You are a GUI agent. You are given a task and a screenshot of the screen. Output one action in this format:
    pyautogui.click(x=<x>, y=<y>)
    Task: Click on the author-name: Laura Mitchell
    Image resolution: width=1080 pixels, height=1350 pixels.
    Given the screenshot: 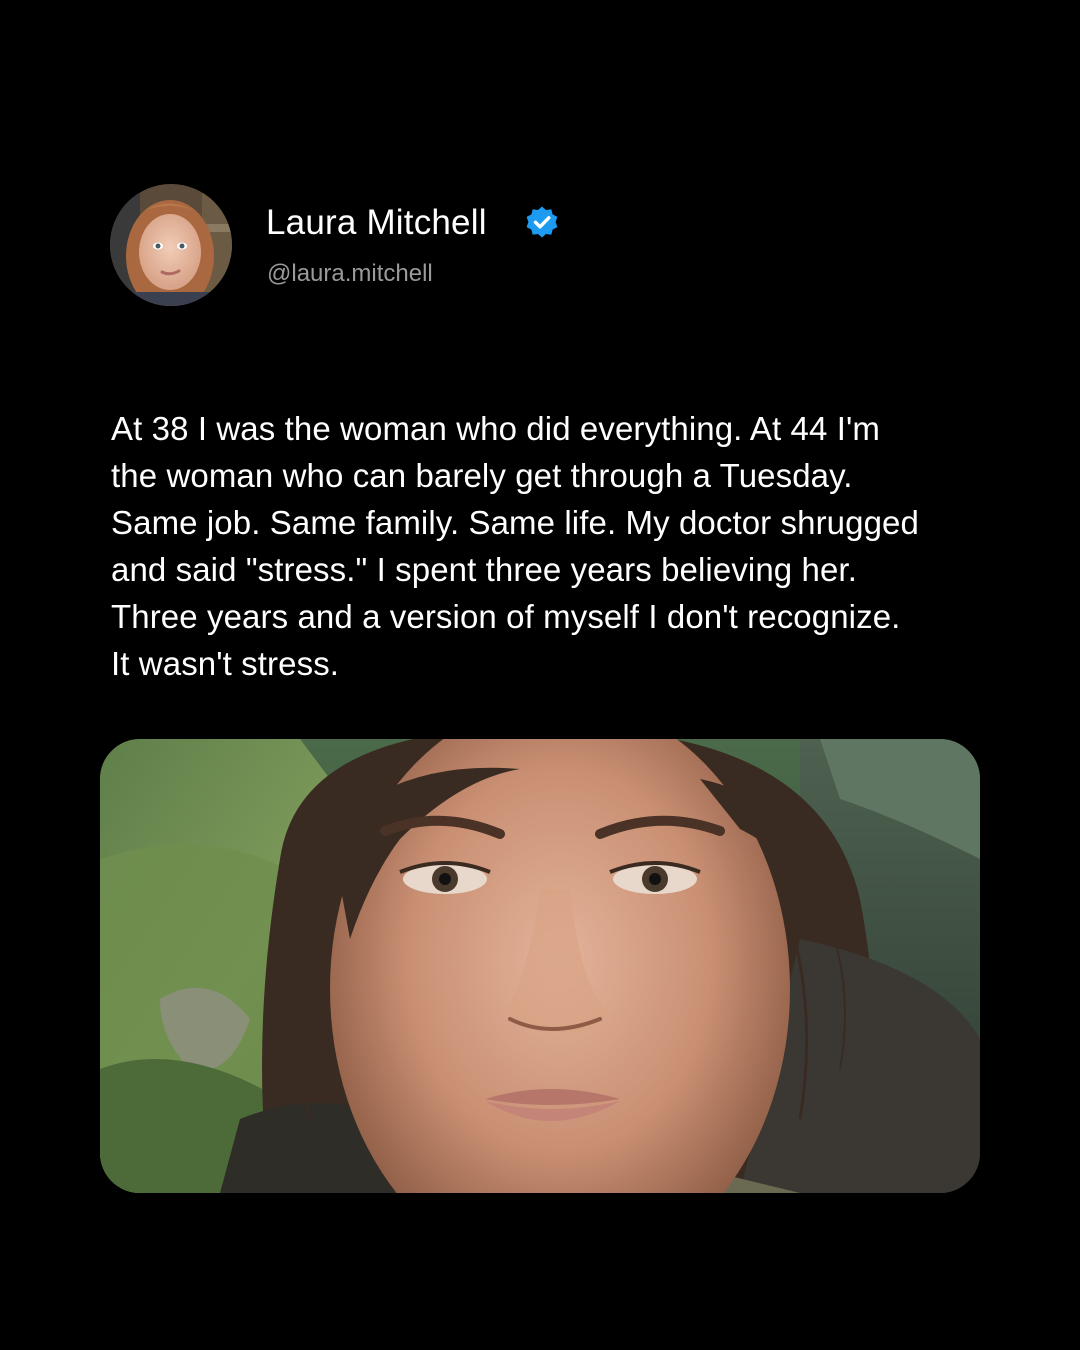 What is the action you would take?
    pyautogui.click(x=376, y=223)
    